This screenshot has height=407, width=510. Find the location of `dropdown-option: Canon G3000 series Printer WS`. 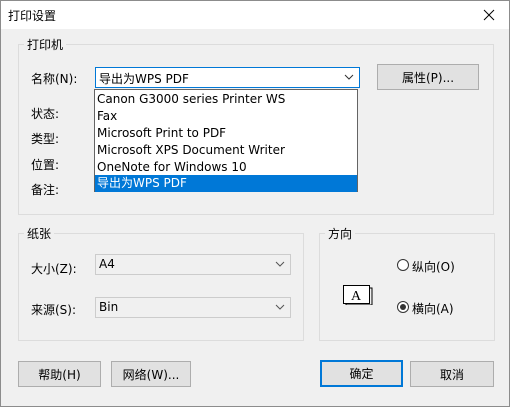

dropdown-option: Canon G3000 series Printer WS is located at coordinates (226, 99).